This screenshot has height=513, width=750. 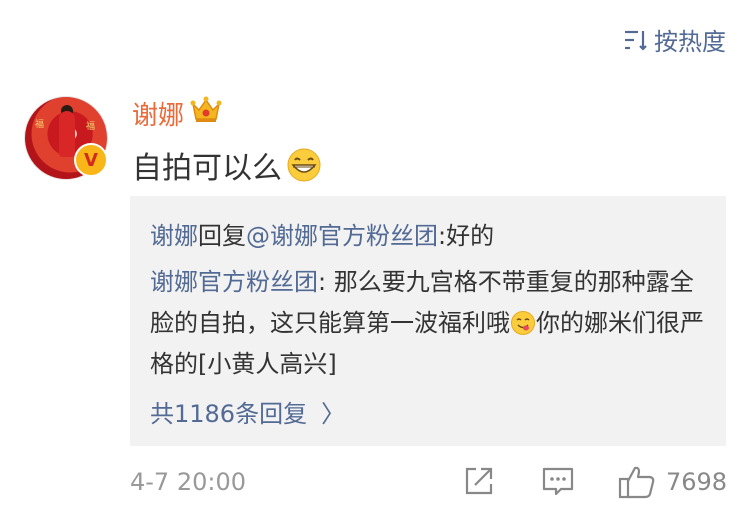 What do you see at coordinates (466, 236) in the screenshot?
I see `reply-1-text: :好的` at bounding box center [466, 236].